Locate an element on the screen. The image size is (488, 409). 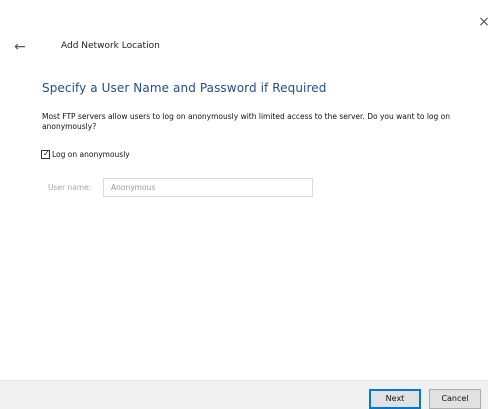
close-icon: × is located at coordinates (483, 22).